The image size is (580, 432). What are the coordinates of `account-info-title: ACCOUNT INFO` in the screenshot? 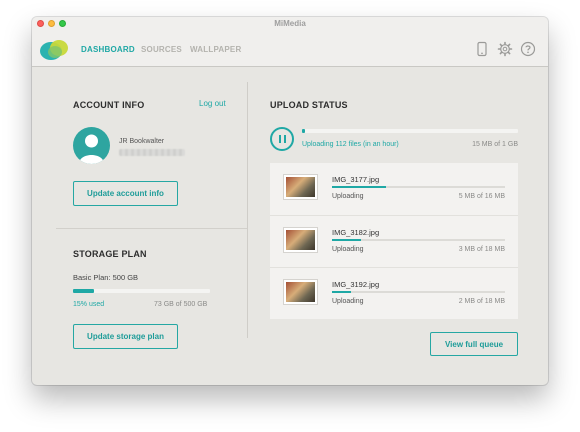 It's located at (109, 105).